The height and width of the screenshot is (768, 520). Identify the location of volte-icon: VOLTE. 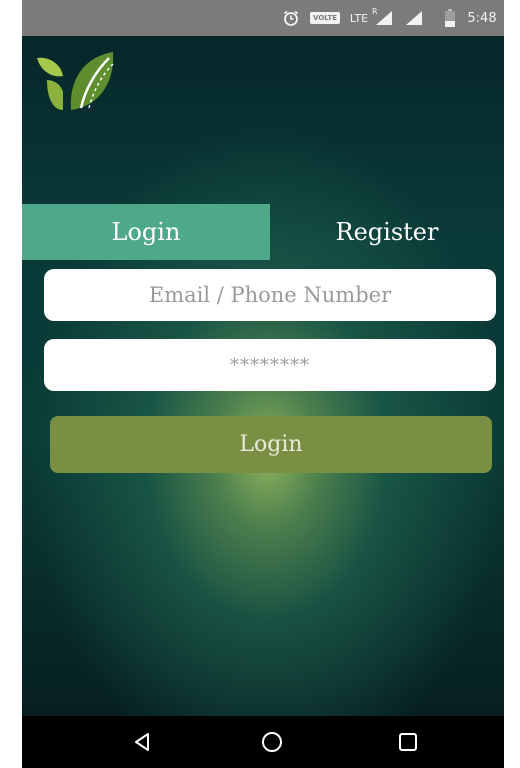
(325, 18).